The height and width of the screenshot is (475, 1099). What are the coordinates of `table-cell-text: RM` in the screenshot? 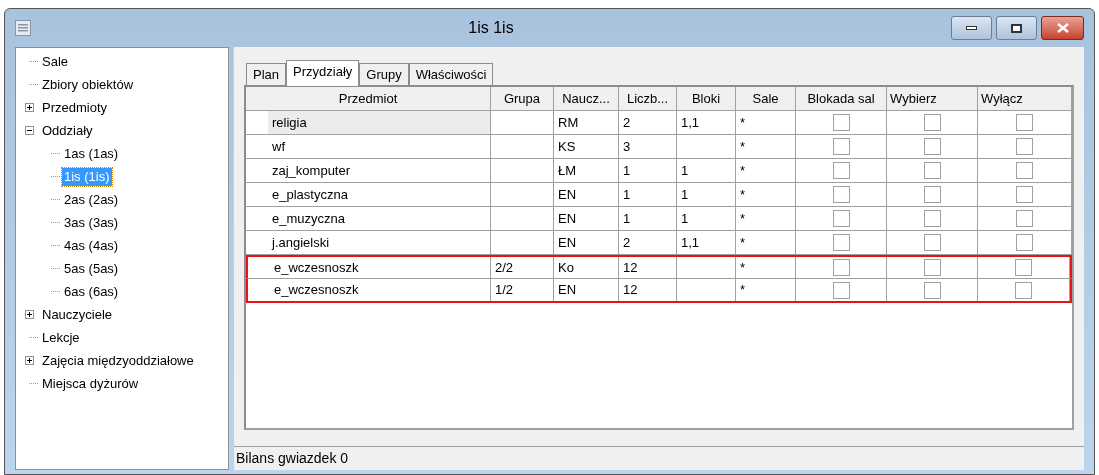 It's located at (568, 122).